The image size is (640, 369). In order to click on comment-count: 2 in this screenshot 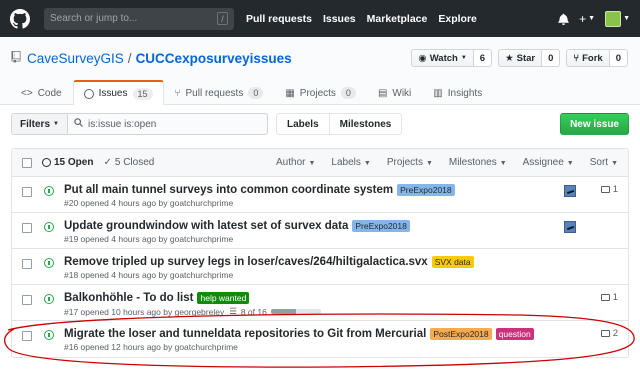, I will do `click(615, 333)`.